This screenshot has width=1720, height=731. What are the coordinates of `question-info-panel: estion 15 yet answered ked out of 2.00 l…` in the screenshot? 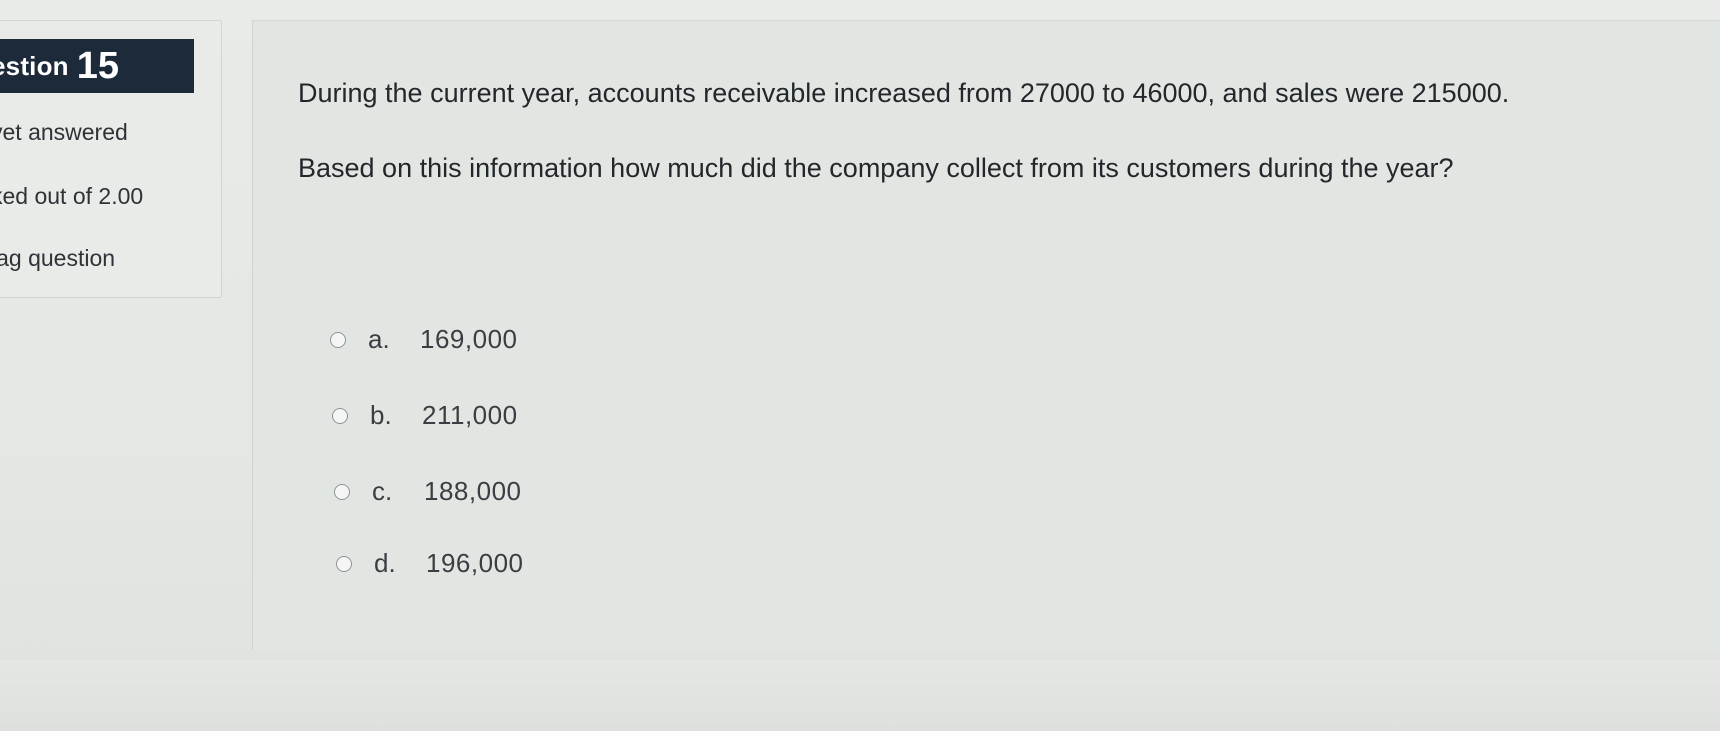 It's located at (111, 159).